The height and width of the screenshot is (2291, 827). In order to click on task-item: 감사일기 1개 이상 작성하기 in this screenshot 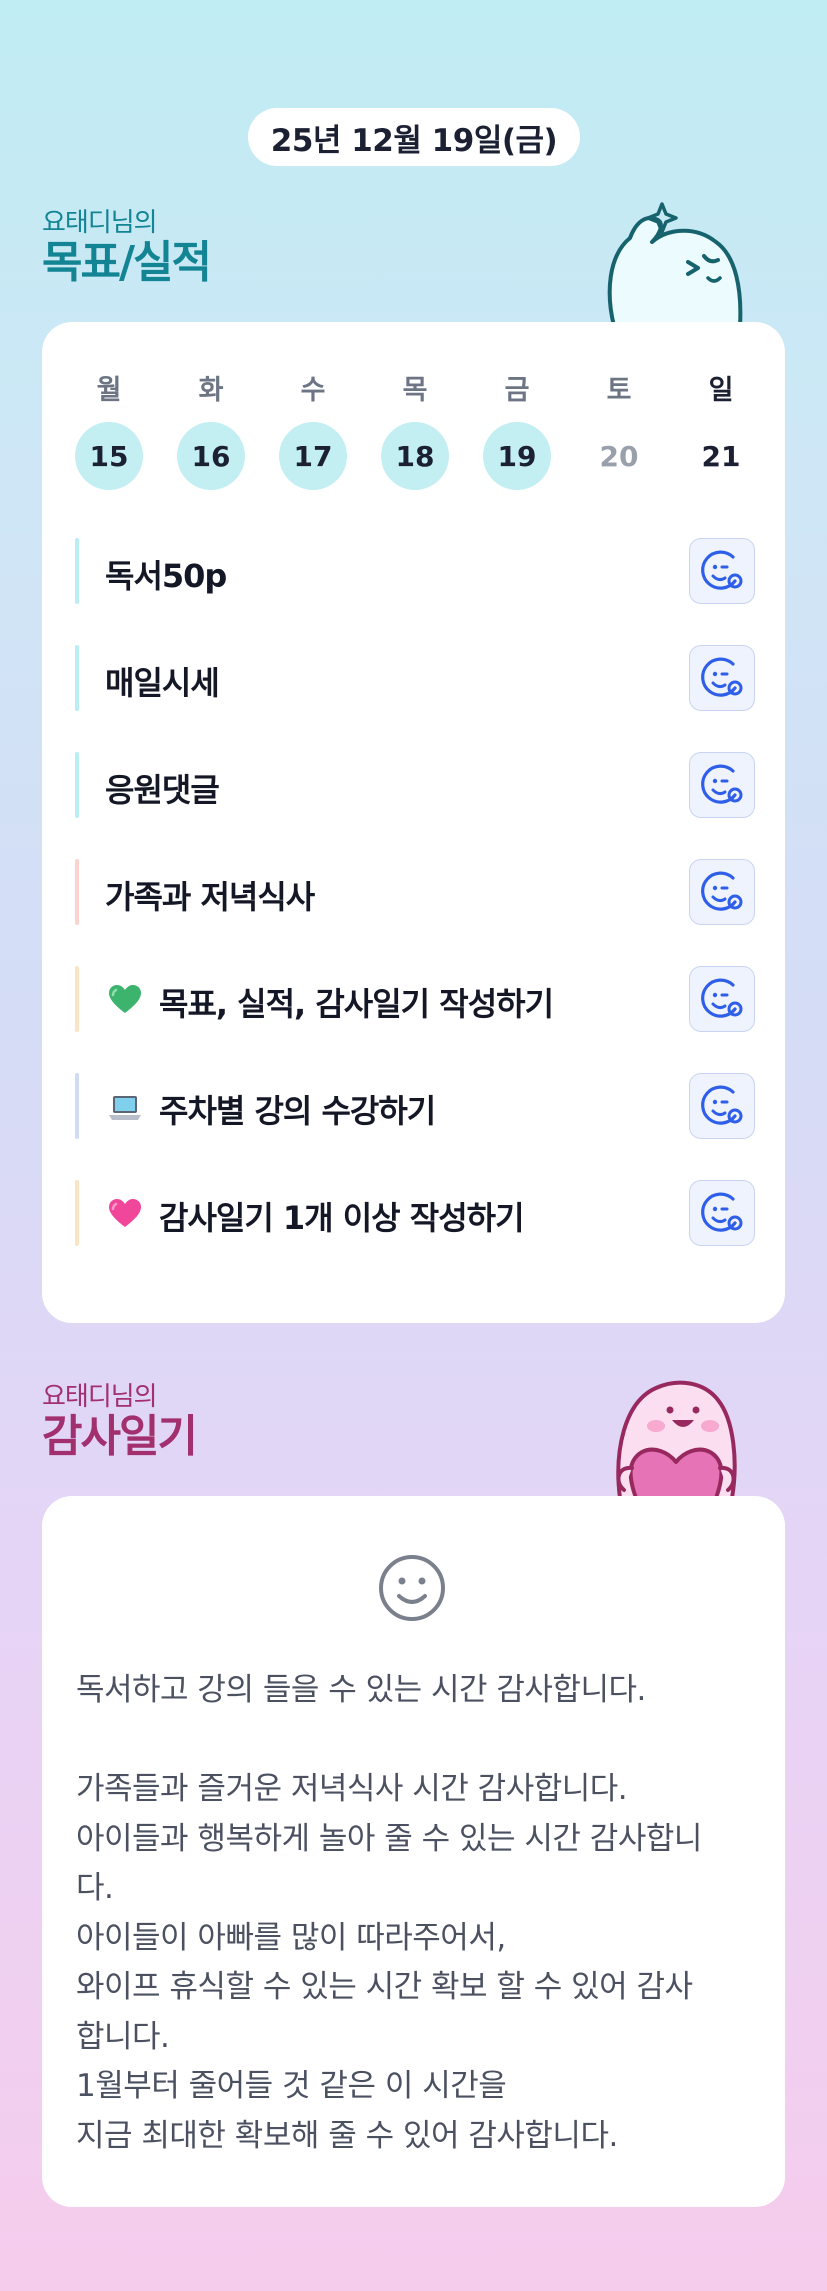, I will do `click(415, 1213)`.